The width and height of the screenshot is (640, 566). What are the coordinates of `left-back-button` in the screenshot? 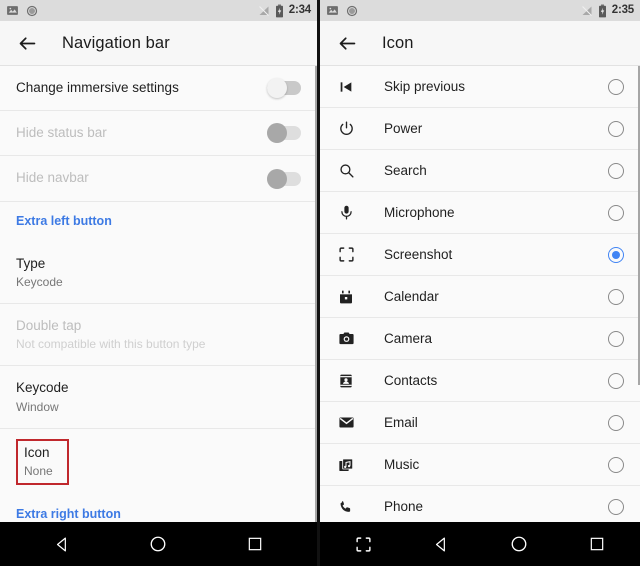 It's located at (27, 43).